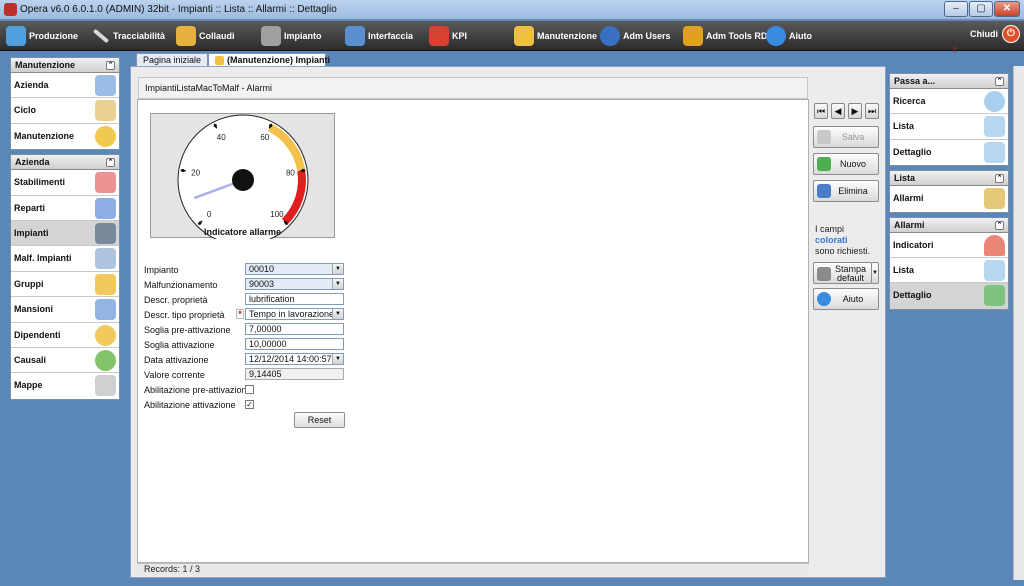  What do you see at coordinates (981, 9) in the screenshot?
I see `restore-button: ▢` at bounding box center [981, 9].